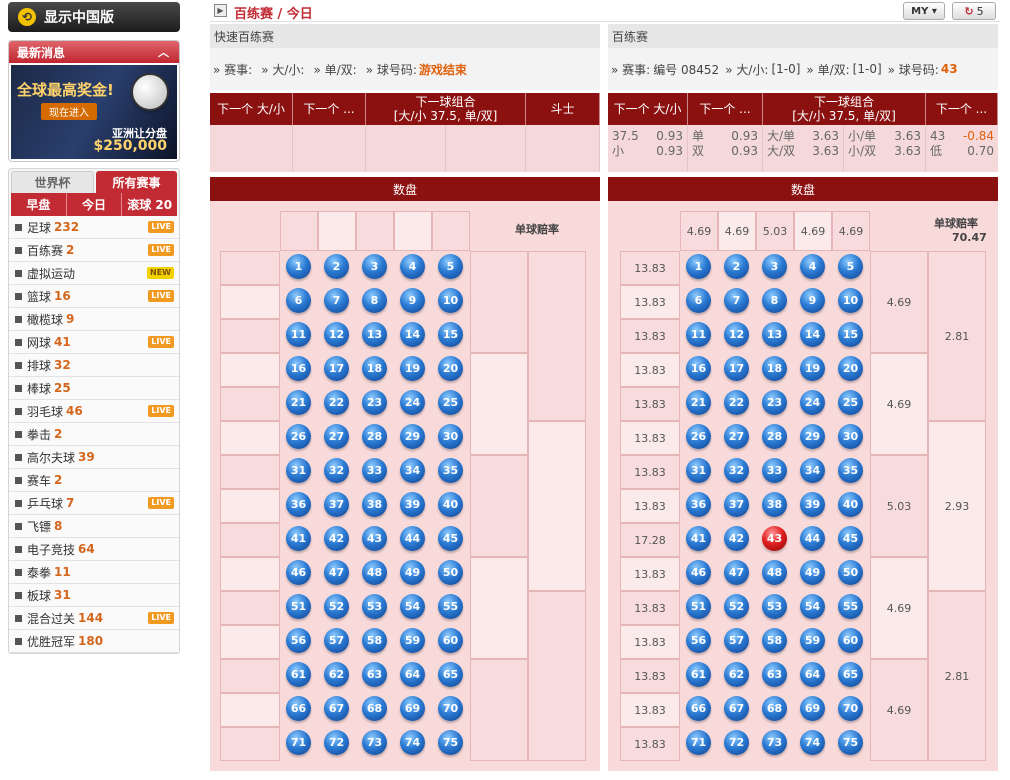  Describe the element at coordinates (736, 538) in the screenshot. I see `number-ball: 42` at that location.